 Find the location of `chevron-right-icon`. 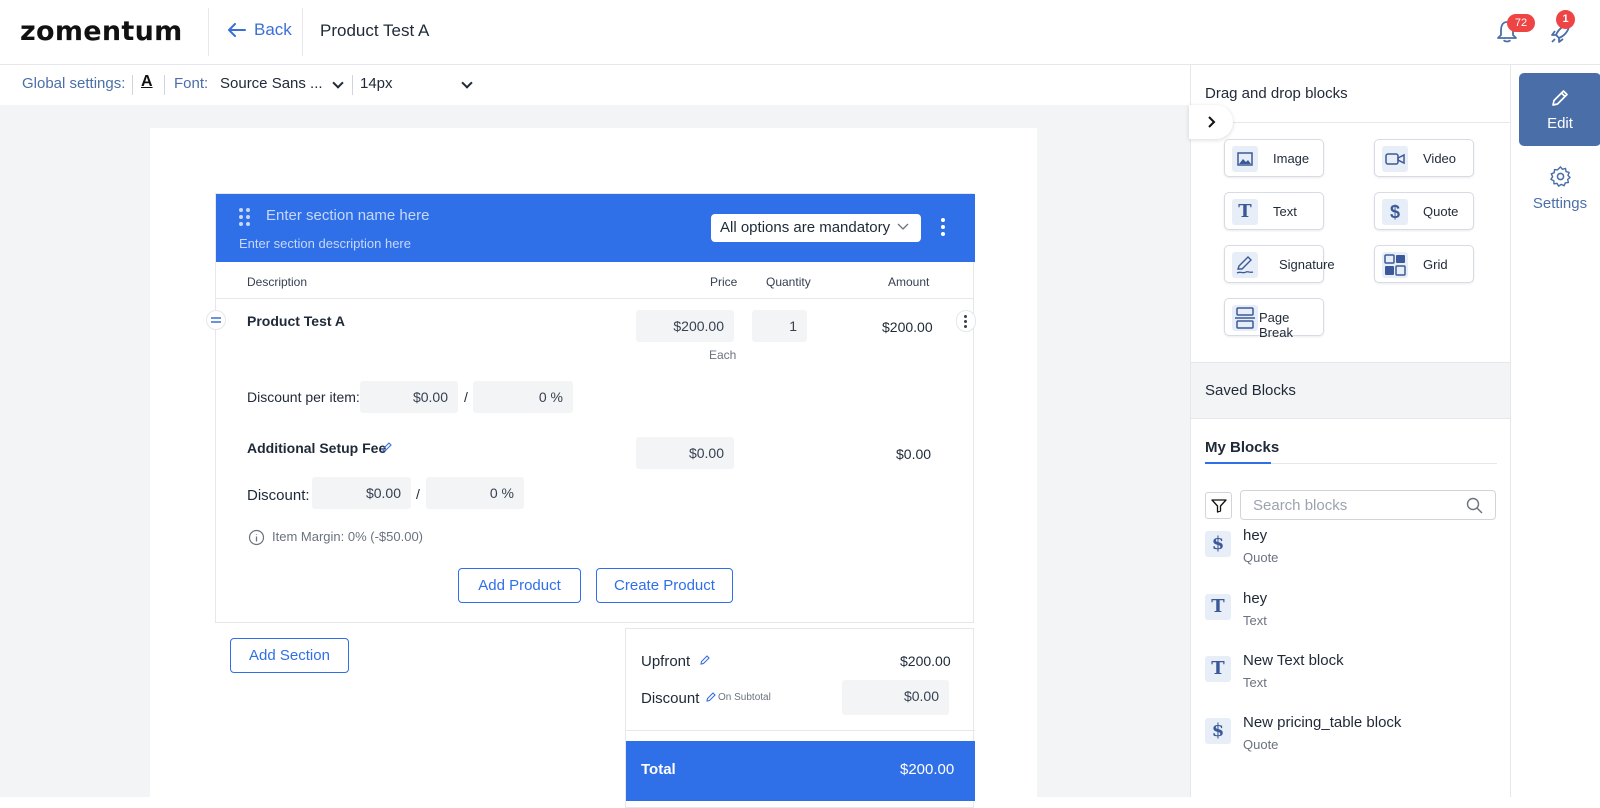

chevron-right-icon is located at coordinates (1212, 122).